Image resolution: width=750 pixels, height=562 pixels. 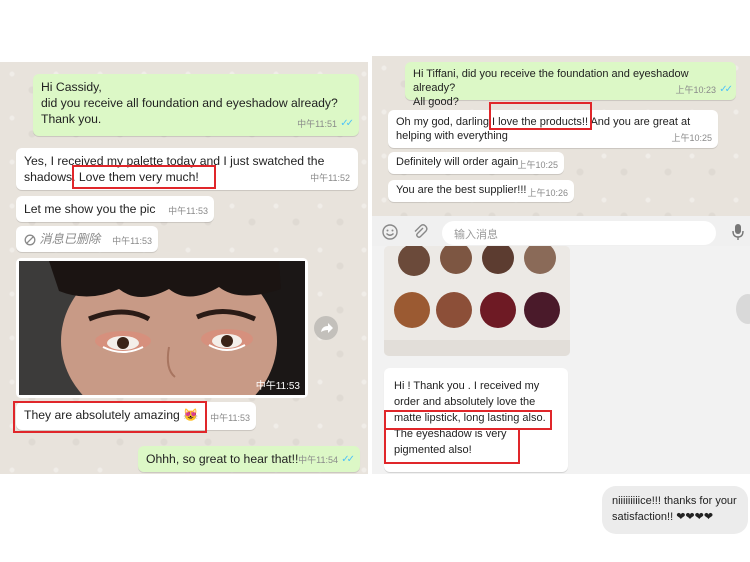 I want to click on message-text: Let me show you the pic, so click(x=90, y=209).